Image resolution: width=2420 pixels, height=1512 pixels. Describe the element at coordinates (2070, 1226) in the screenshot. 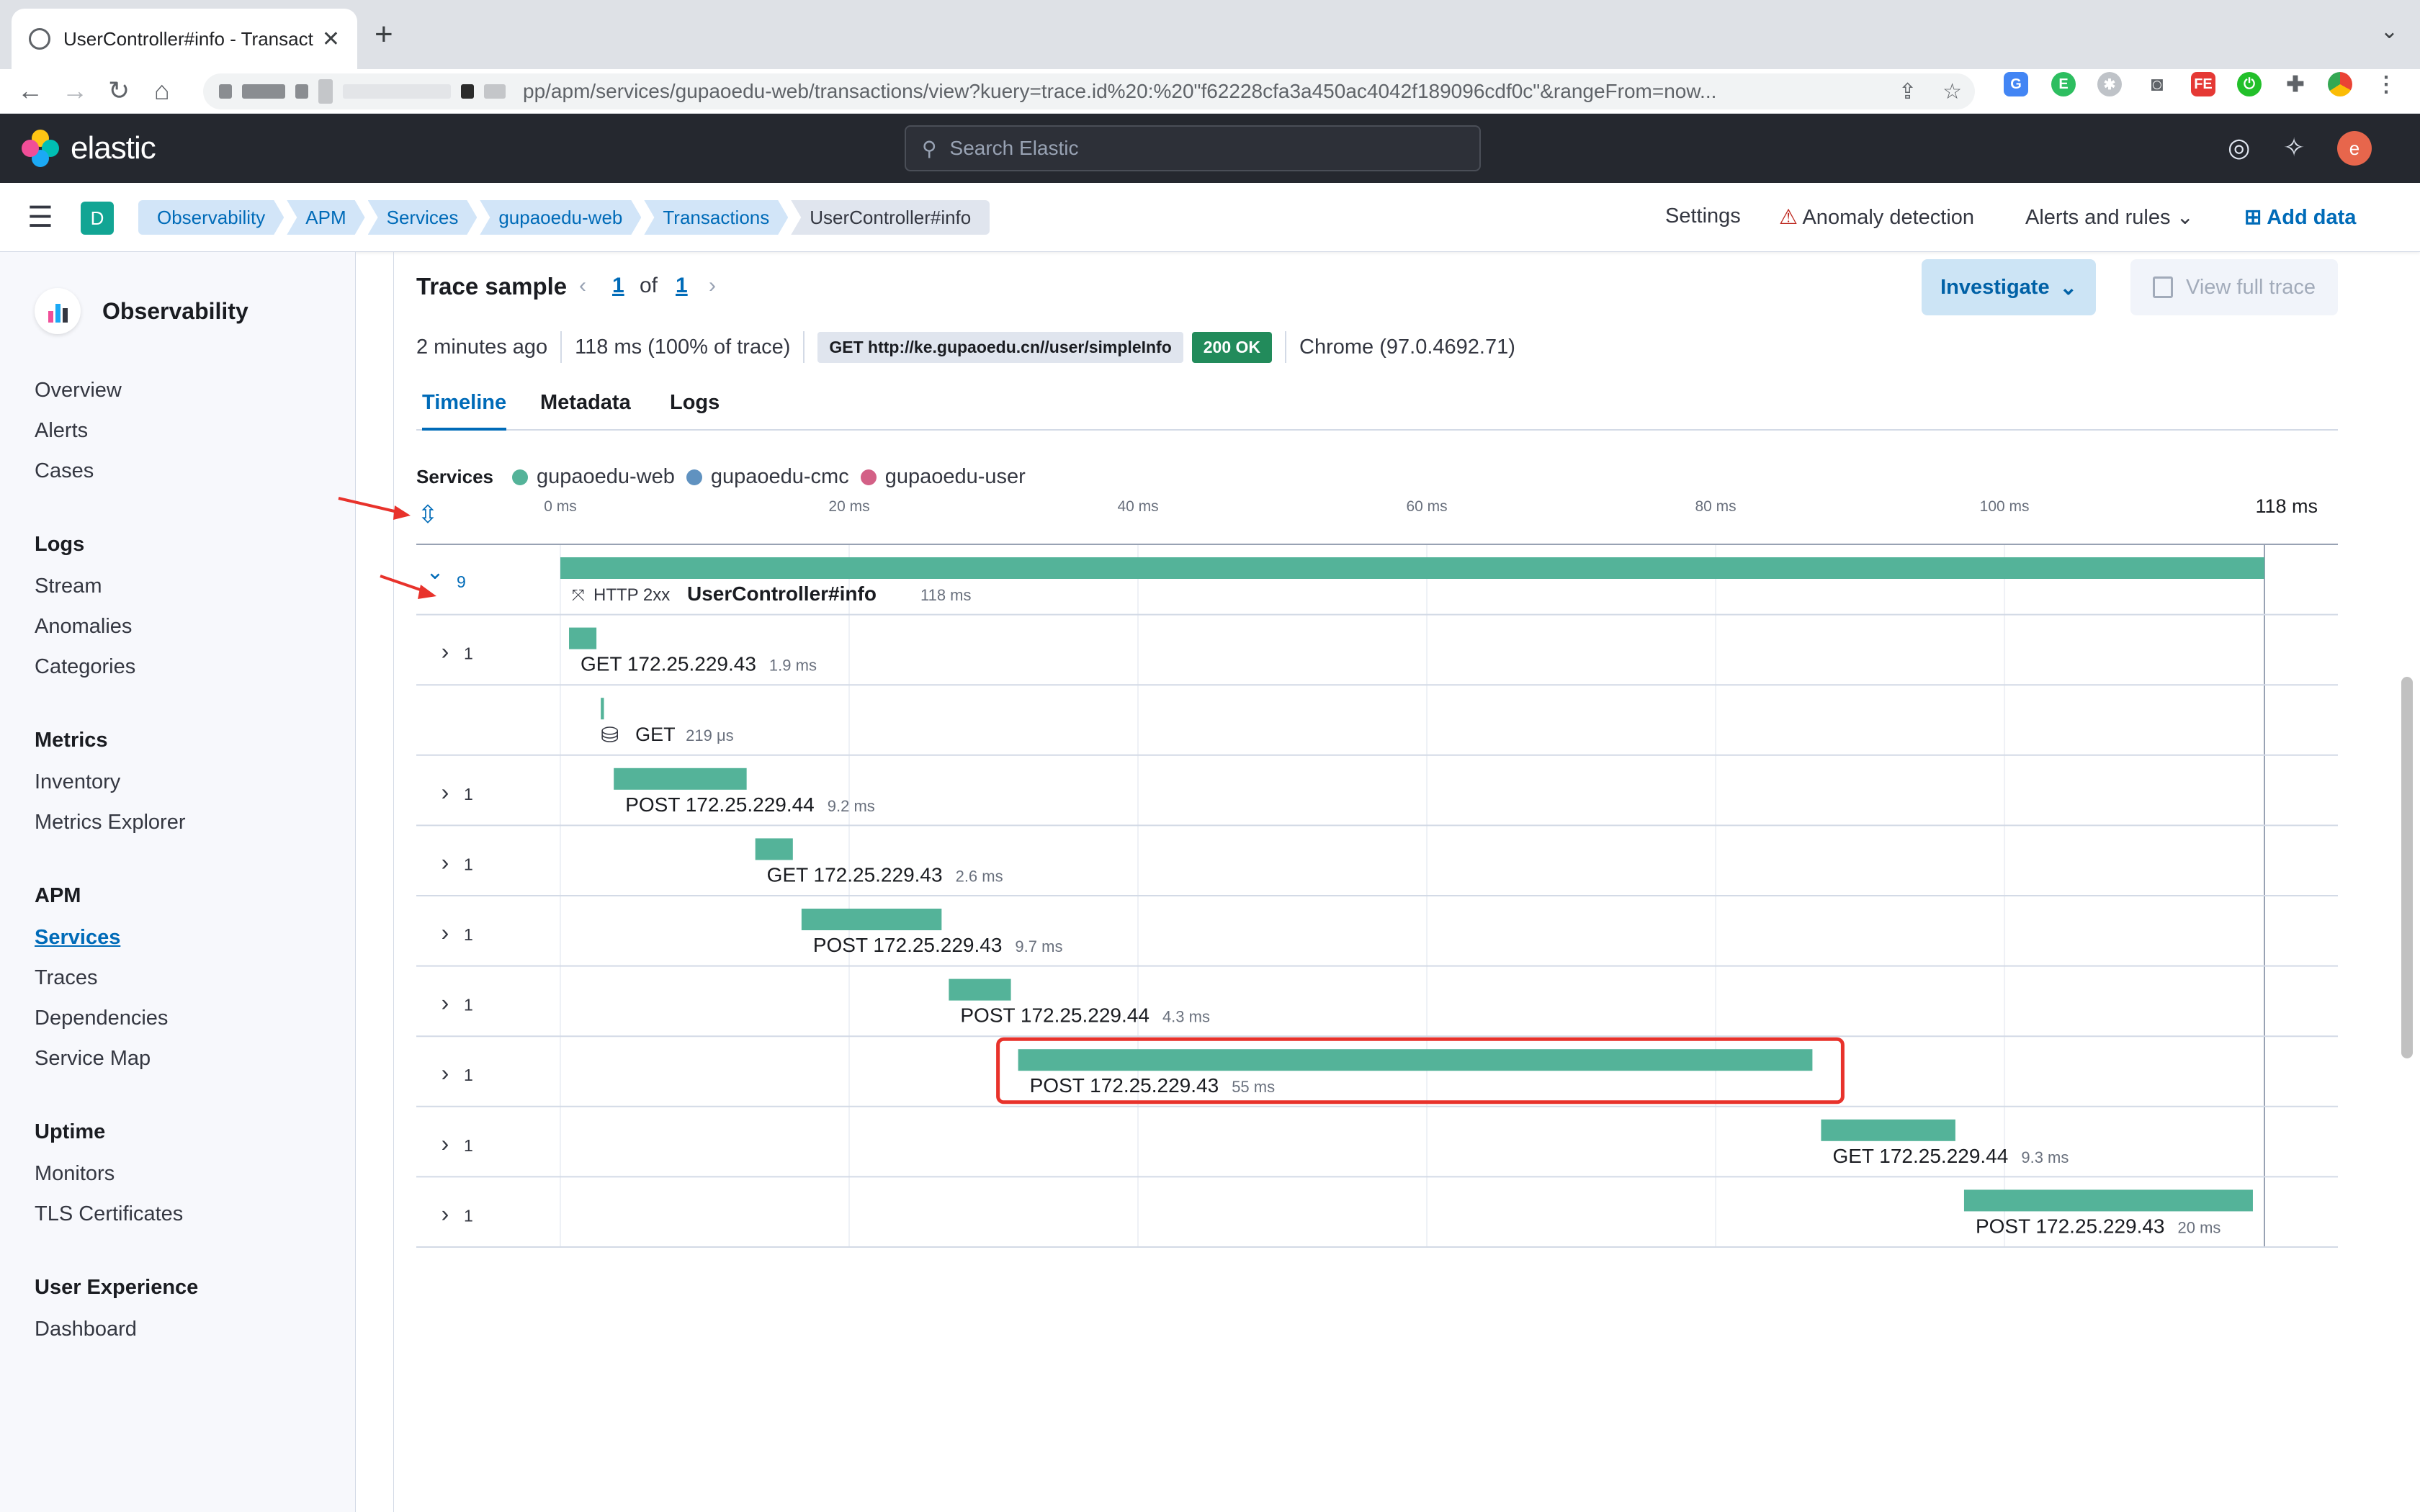

I see `span-name: POST 172.25.229.43` at that location.